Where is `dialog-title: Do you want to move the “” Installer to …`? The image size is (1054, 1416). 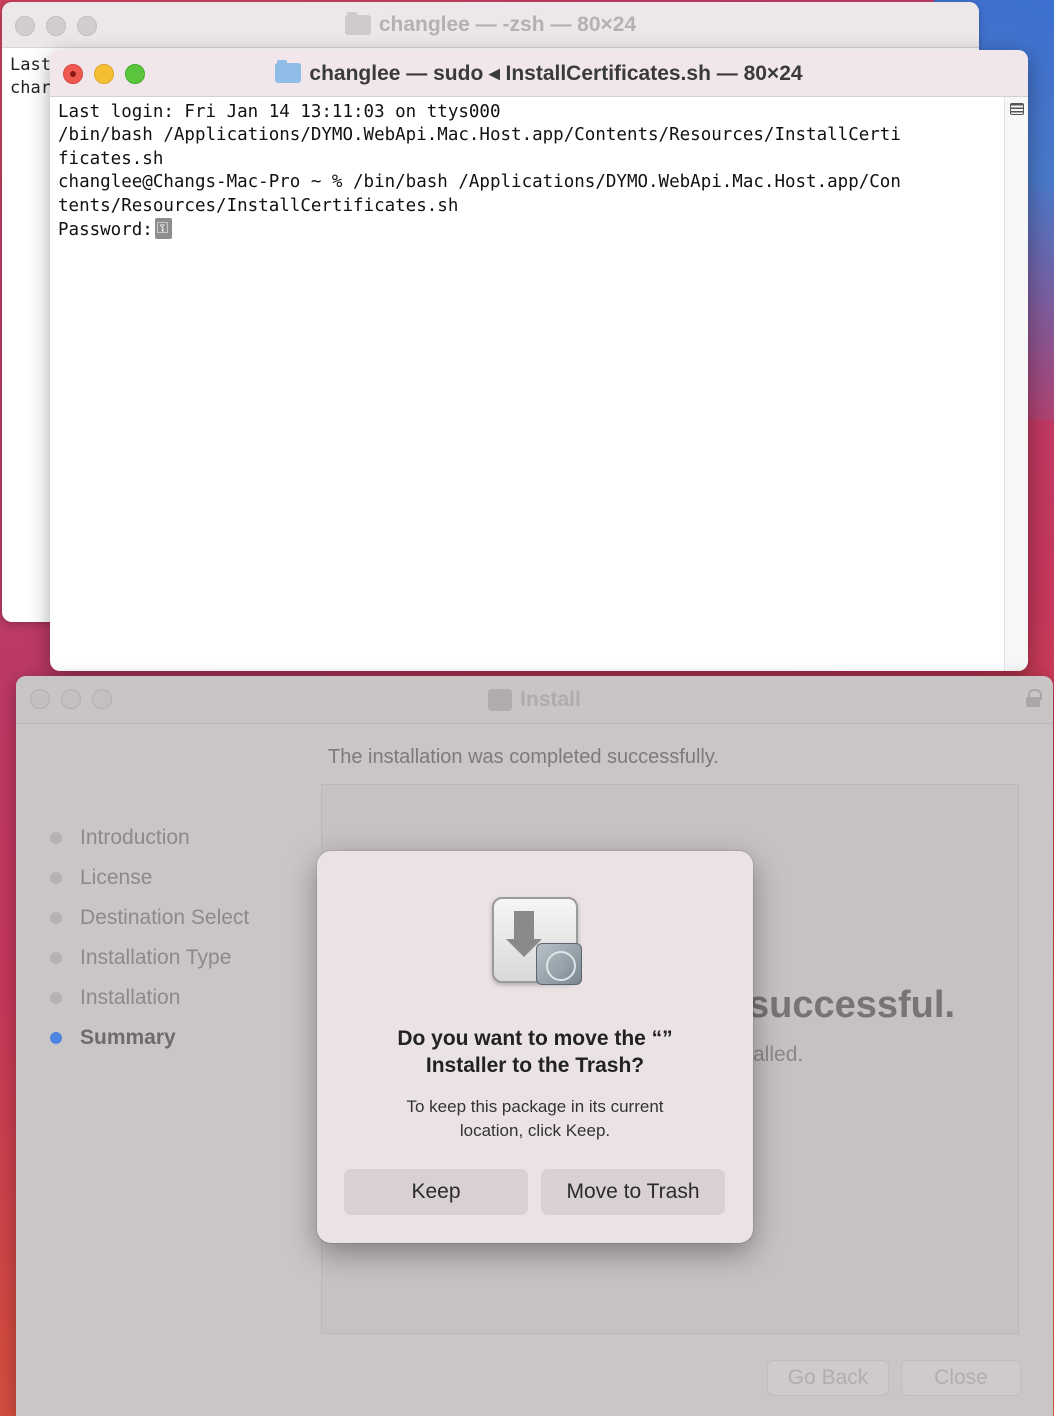 dialog-title: Do you want to move the “” Installer to … is located at coordinates (535, 1052).